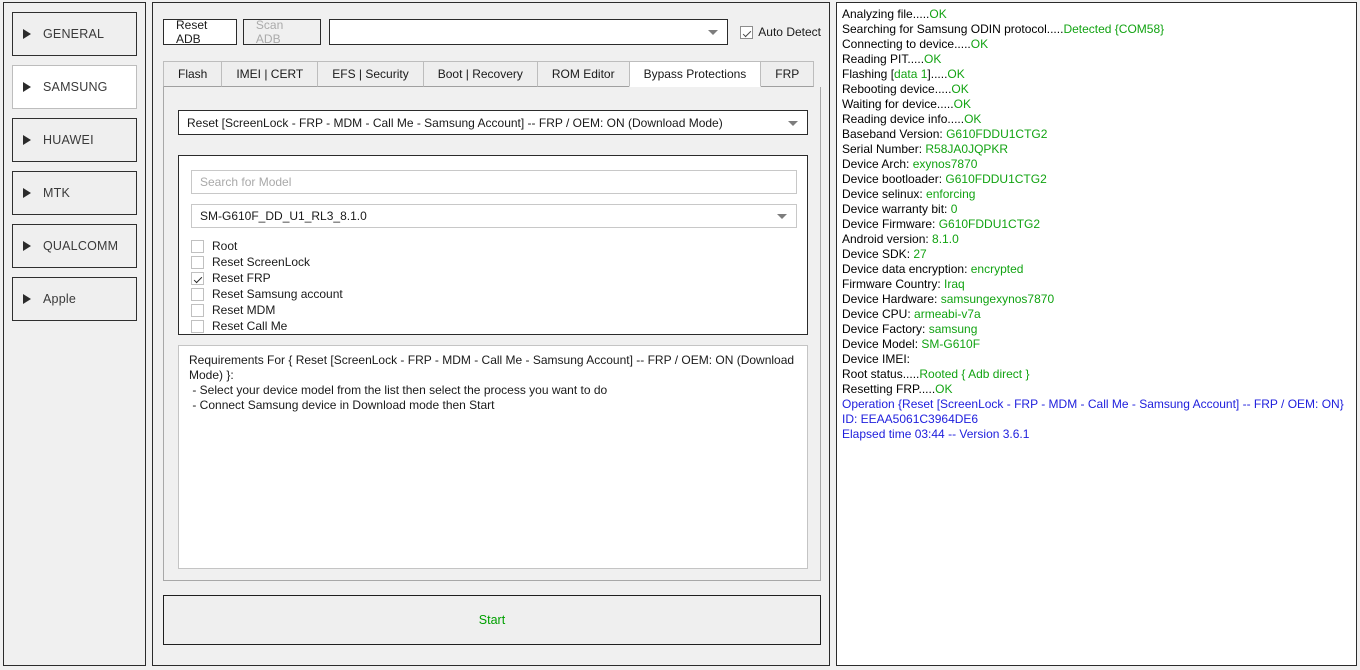 This screenshot has width=1360, height=670. I want to click on auto-detect-checkbox: Auto Detect, so click(780, 32).